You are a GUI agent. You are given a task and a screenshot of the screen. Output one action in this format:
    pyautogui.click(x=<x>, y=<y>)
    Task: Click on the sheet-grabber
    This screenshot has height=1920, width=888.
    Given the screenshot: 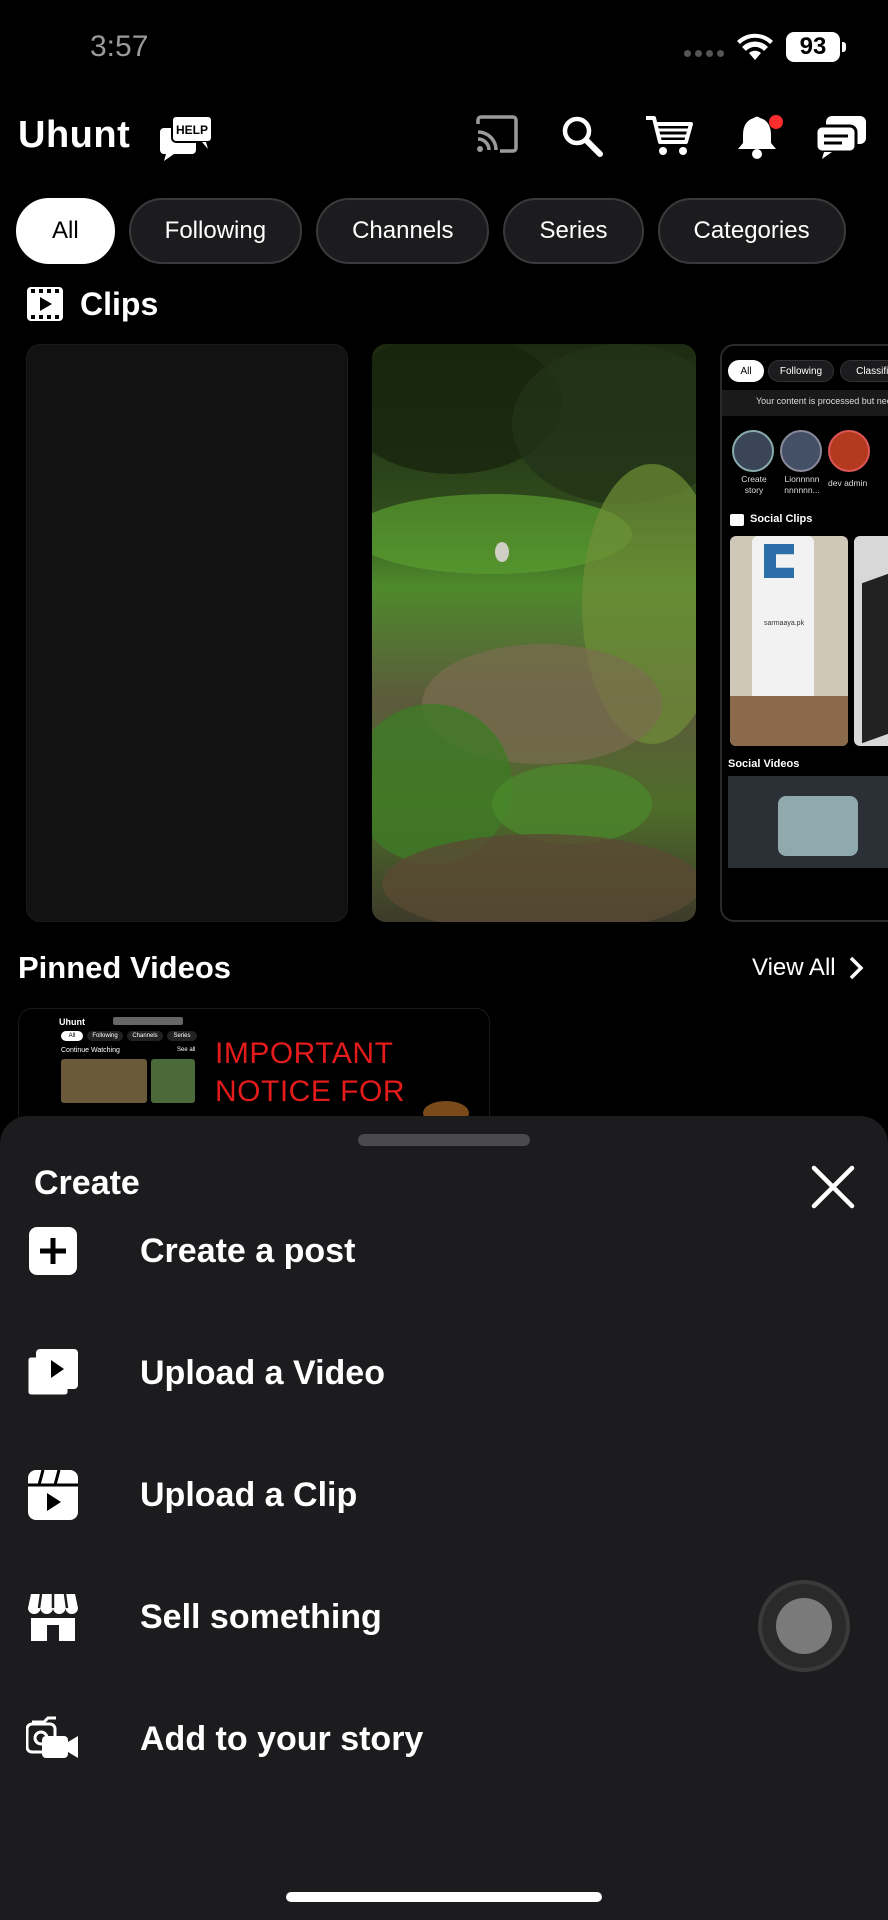 What is the action you would take?
    pyautogui.click(x=444, y=1140)
    